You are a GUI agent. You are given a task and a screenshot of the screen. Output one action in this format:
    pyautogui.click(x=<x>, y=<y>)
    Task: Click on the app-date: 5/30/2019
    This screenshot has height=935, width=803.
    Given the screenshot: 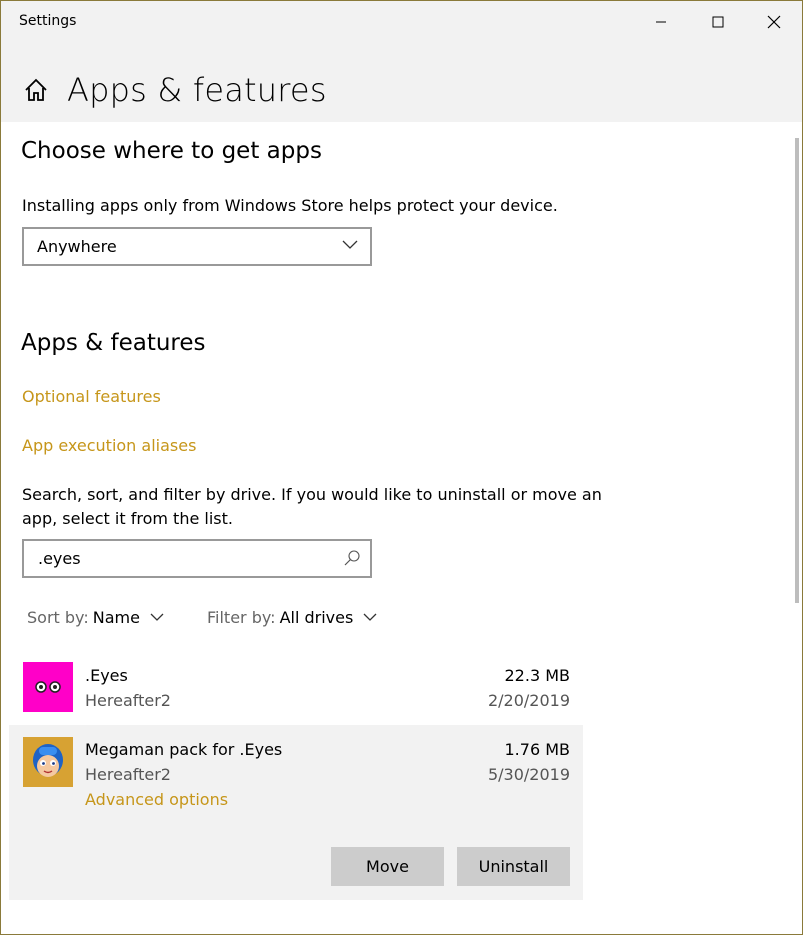 What is the action you would take?
    pyautogui.click(x=528, y=774)
    